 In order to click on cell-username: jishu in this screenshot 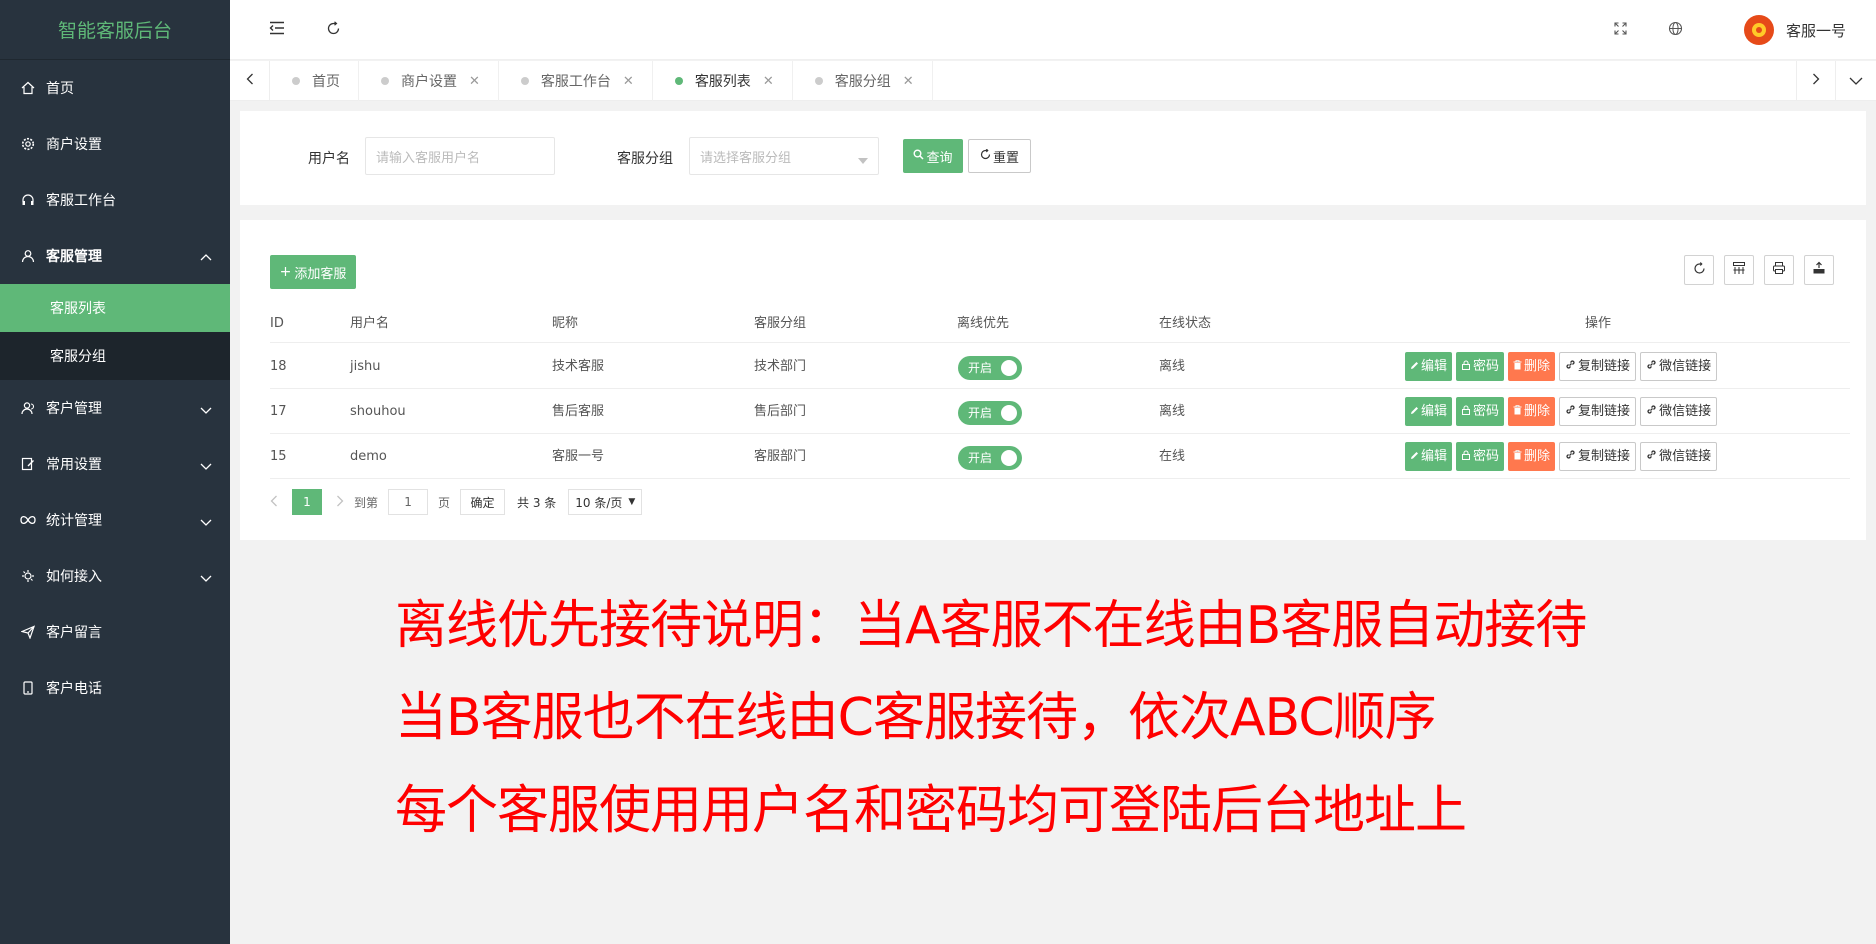, I will do `click(365, 366)`.